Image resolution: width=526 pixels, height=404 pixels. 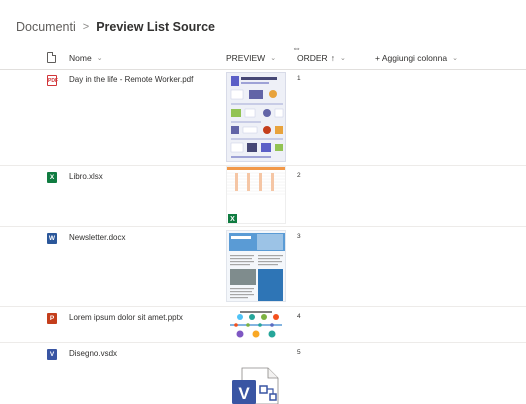 I want to click on svg-text: X, so click(x=232, y=219).